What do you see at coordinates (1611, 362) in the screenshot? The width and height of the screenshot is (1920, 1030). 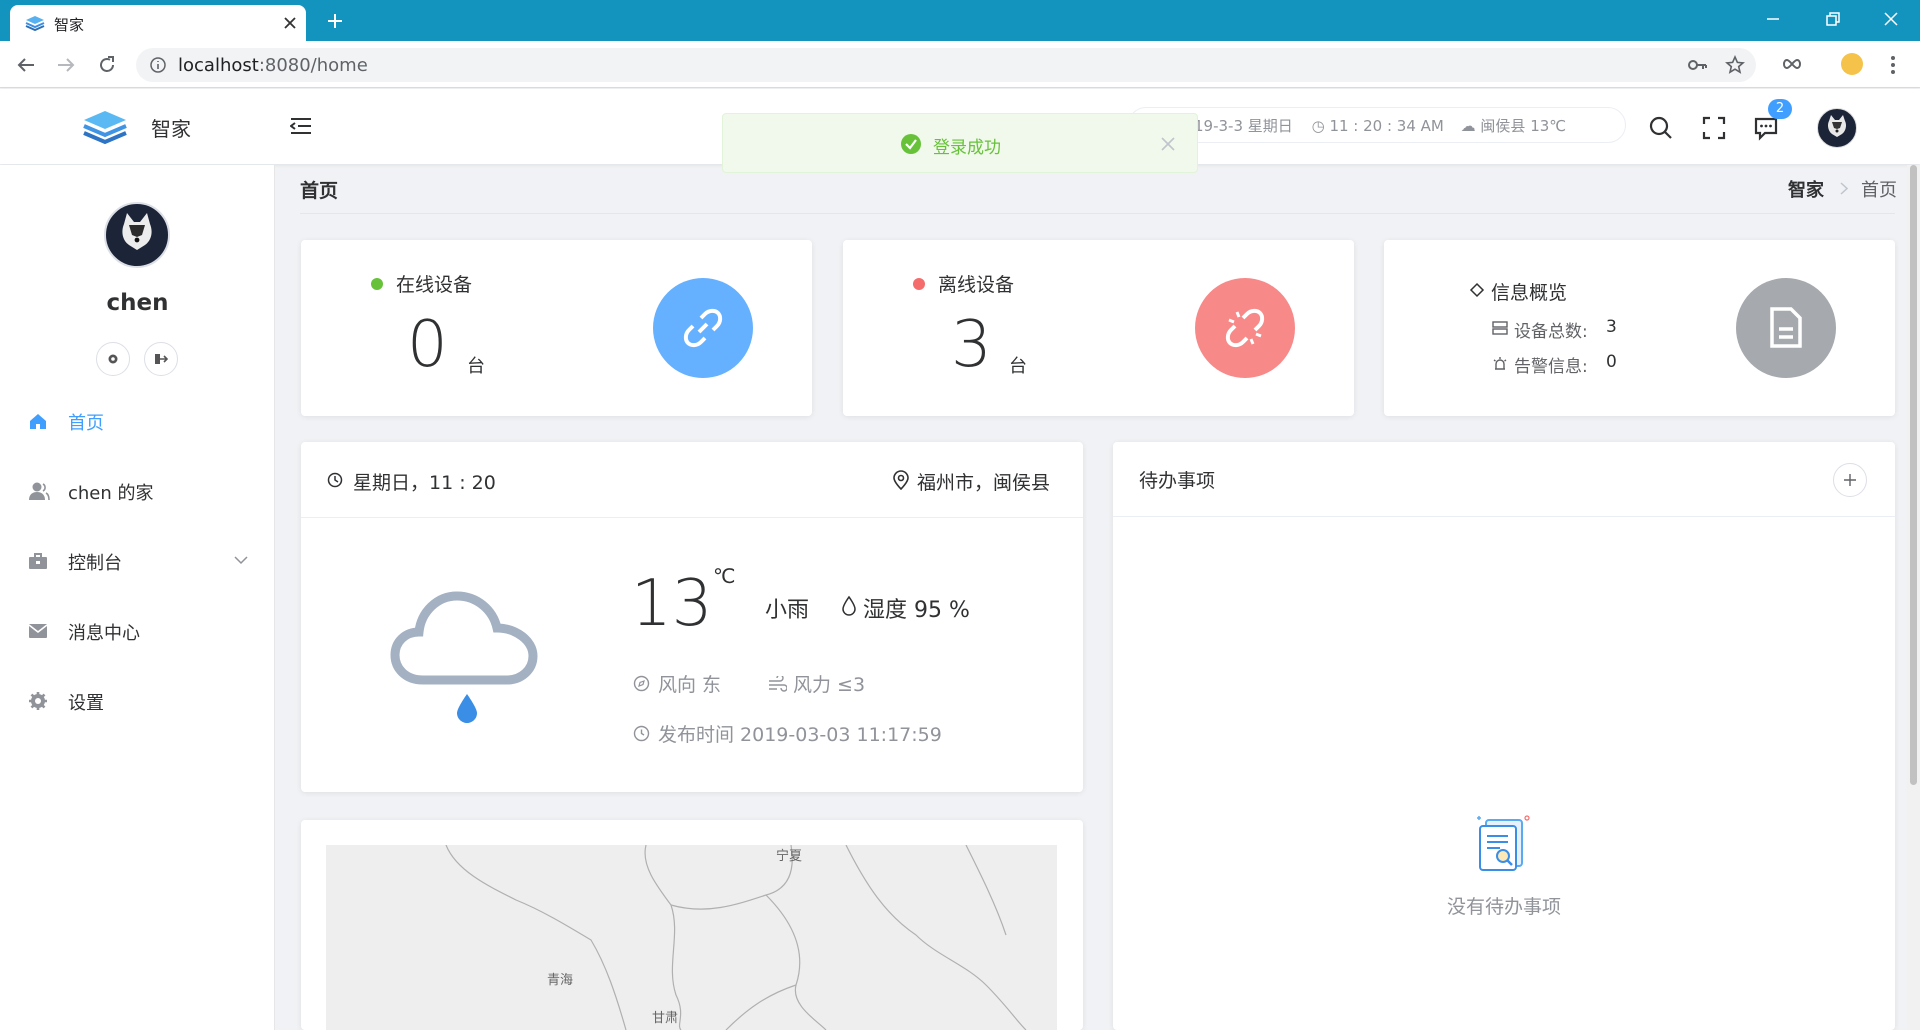 I see `alarm-value: 0` at bounding box center [1611, 362].